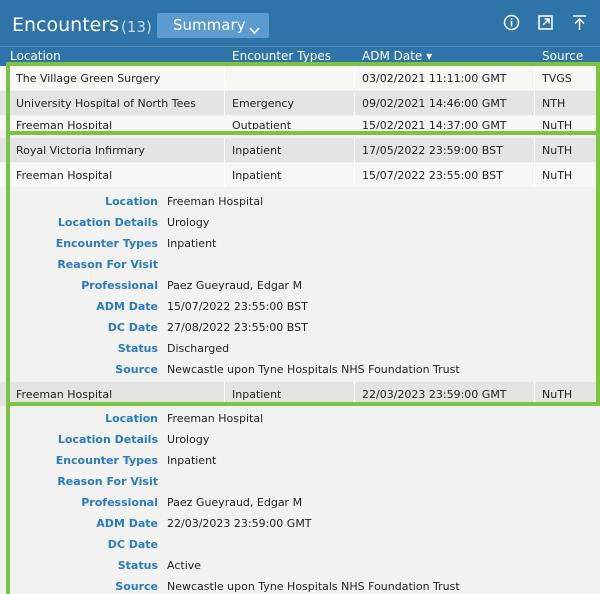 This screenshot has height=594, width=600. What do you see at coordinates (562, 56) in the screenshot?
I see `column-header-source: Source` at bounding box center [562, 56].